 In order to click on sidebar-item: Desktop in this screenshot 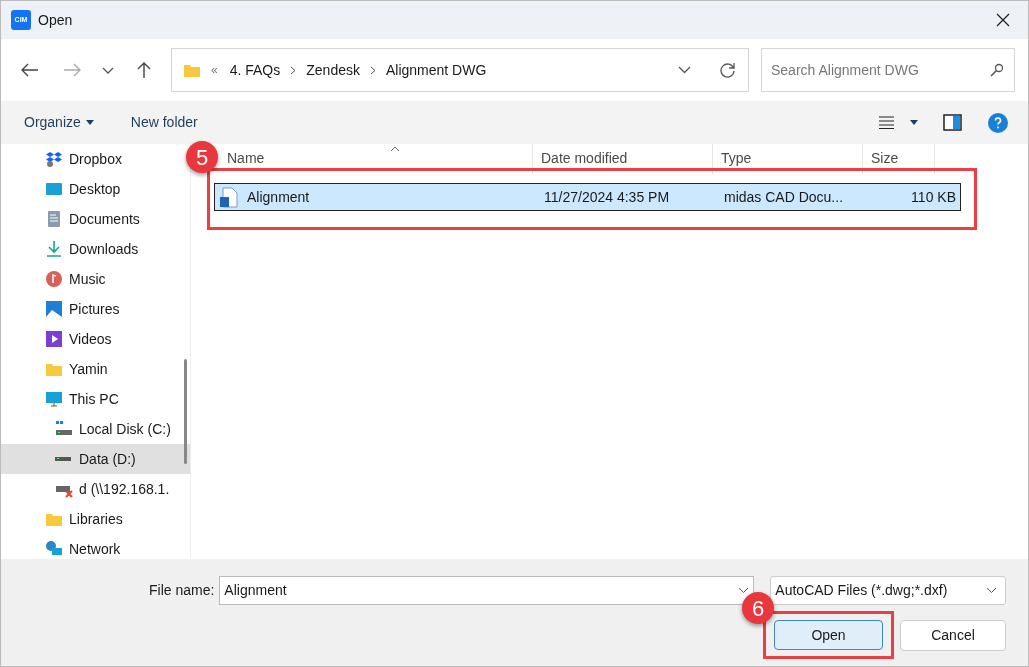, I will do `click(95, 189)`.